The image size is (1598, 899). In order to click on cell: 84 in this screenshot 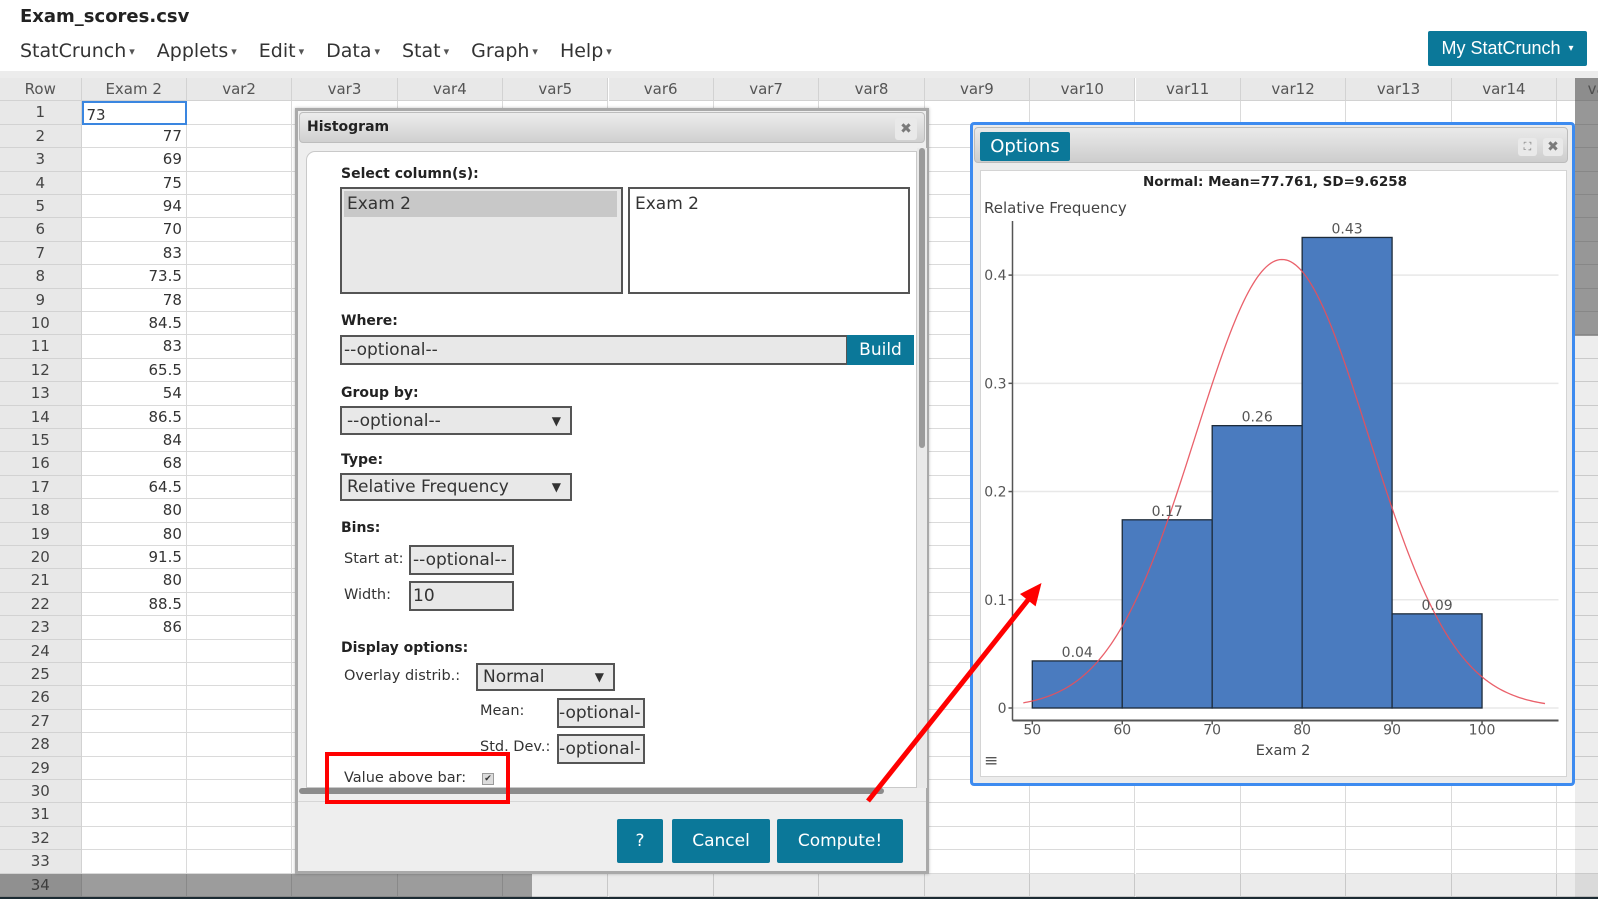, I will do `click(134, 441)`.